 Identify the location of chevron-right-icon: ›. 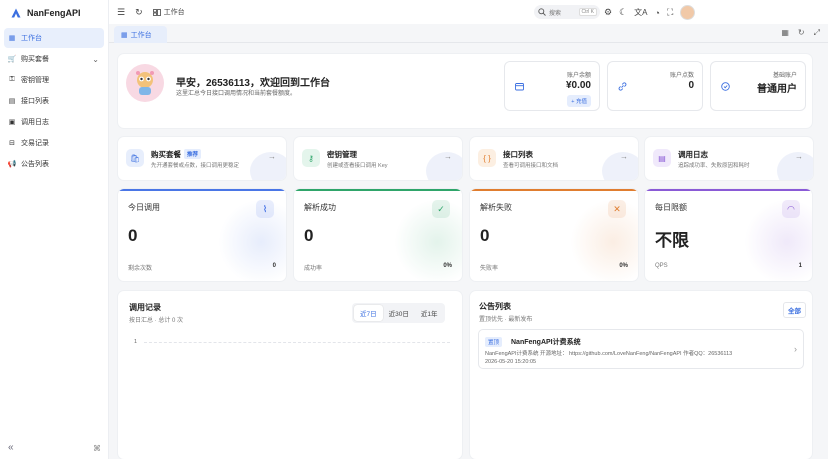
(795, 349).